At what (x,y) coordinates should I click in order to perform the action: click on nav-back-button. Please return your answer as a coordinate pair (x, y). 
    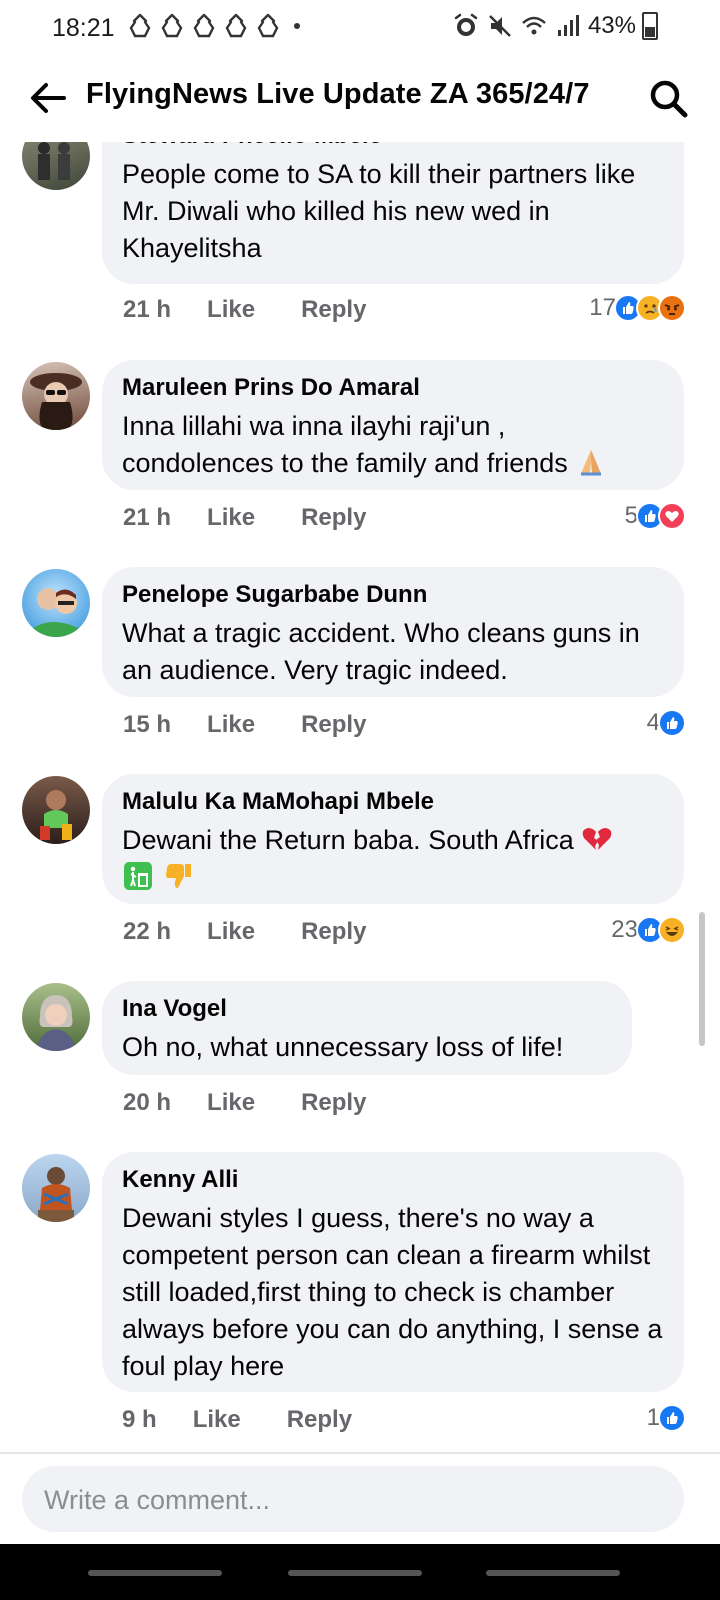
    Looking at the image, I should click on (553, 1573).